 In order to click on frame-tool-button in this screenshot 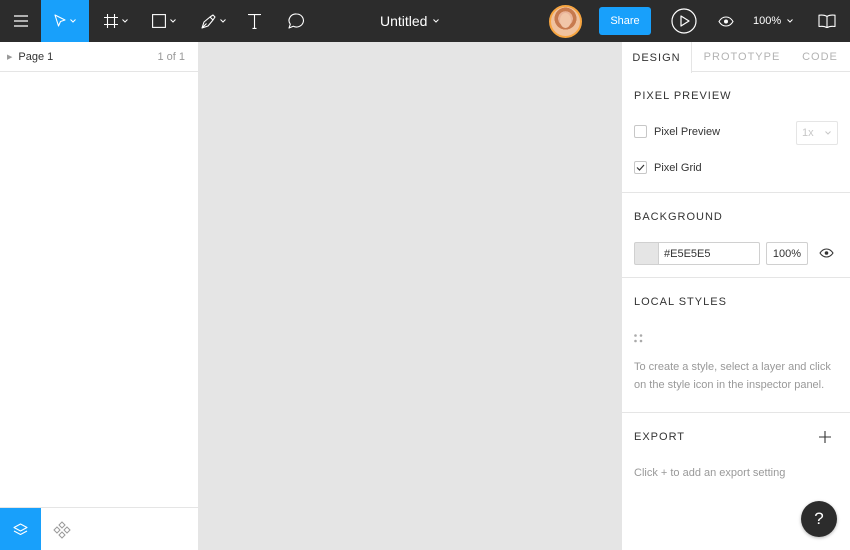, I will do `click(116, 21)`.